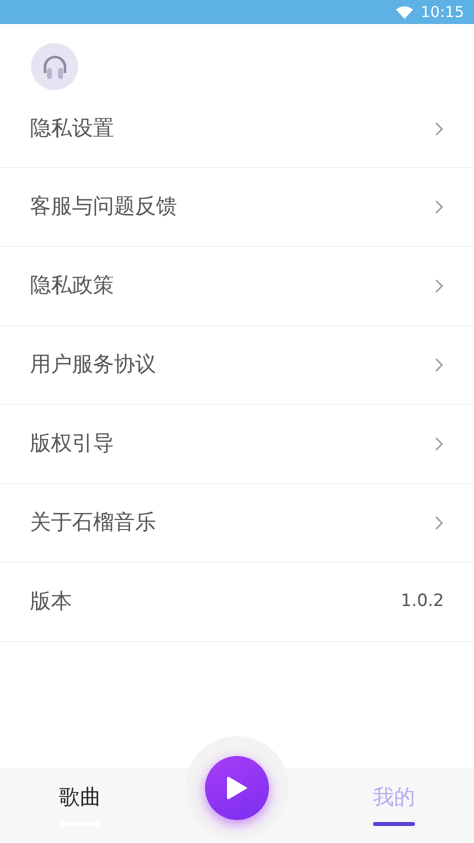 The image size is (474, 843). I want to click on menu-label: 用户服务协议, so click(93, 364).